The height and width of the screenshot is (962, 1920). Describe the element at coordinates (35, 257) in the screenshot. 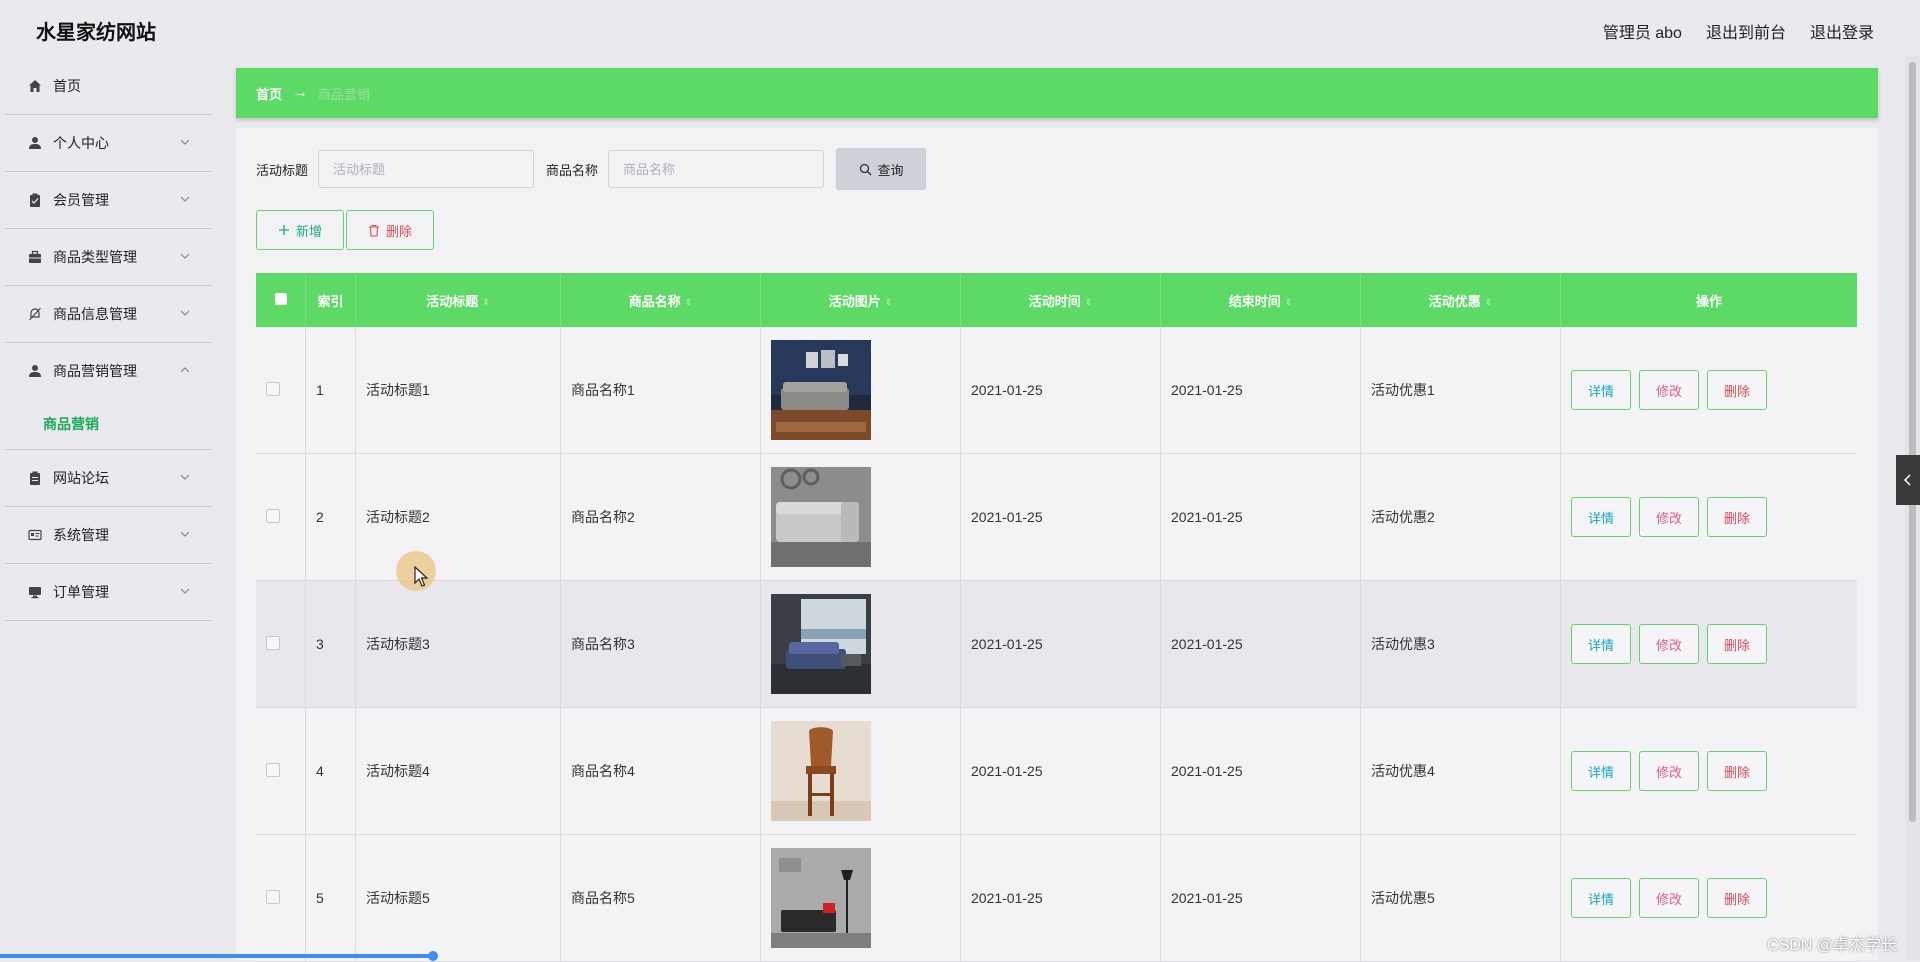

I see `briefcase-icon` at that location.